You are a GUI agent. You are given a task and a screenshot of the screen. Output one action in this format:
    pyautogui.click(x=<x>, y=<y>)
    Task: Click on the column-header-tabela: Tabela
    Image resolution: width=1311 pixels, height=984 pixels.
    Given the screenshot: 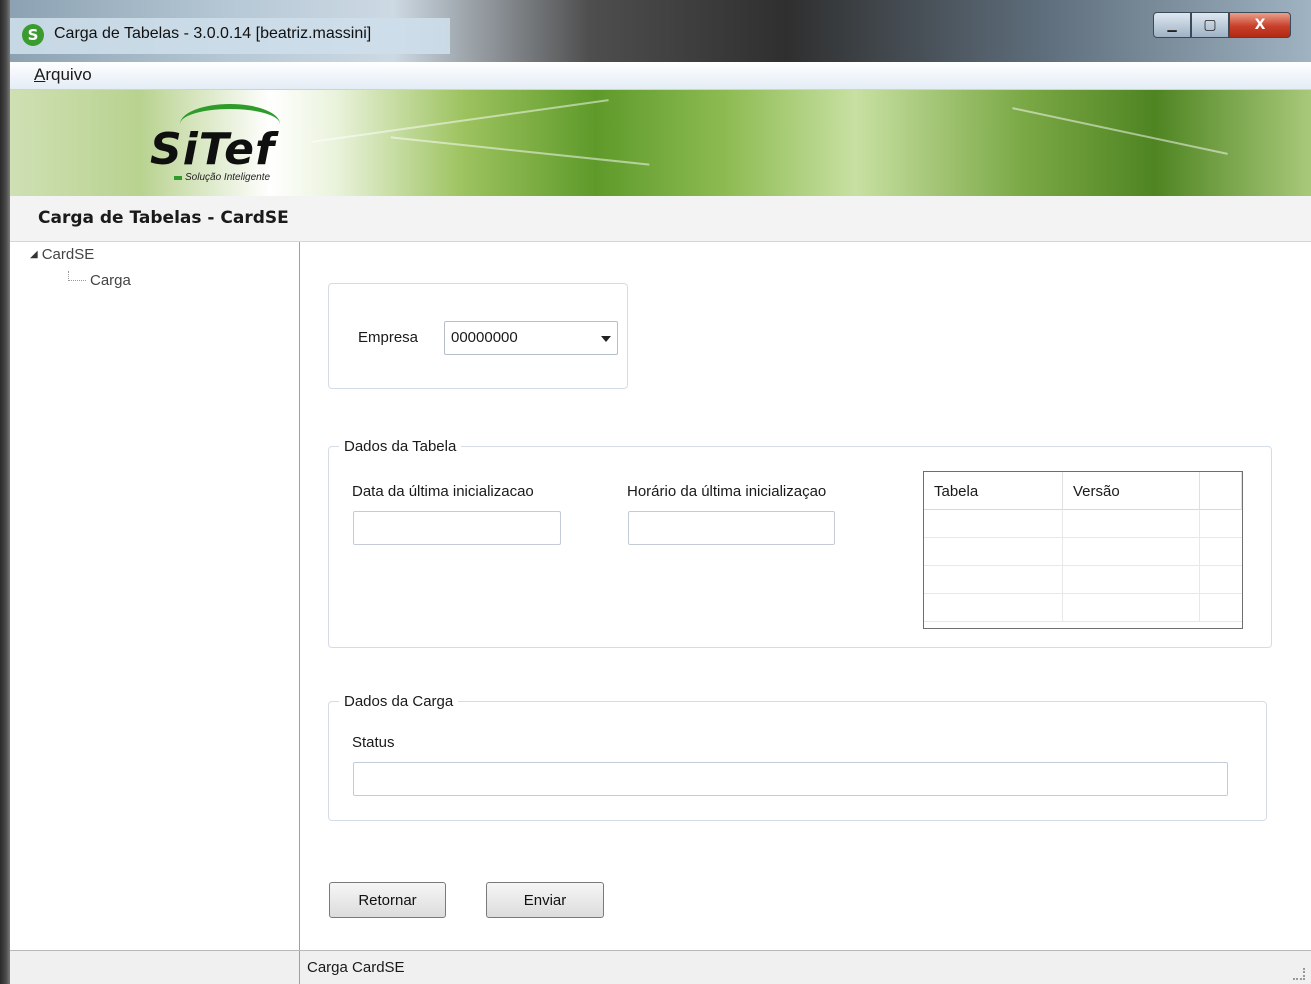 What is the action you would take?
    pyautogui.click(x=993, y=491)
    